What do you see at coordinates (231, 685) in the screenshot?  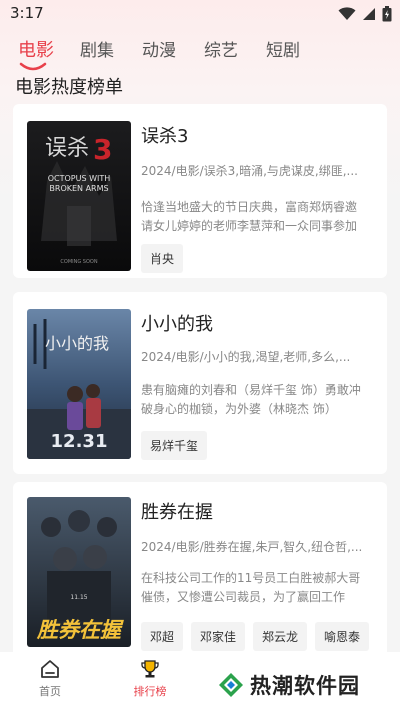 I see `watermark-logo-icon` at bounding box center [231, 685].